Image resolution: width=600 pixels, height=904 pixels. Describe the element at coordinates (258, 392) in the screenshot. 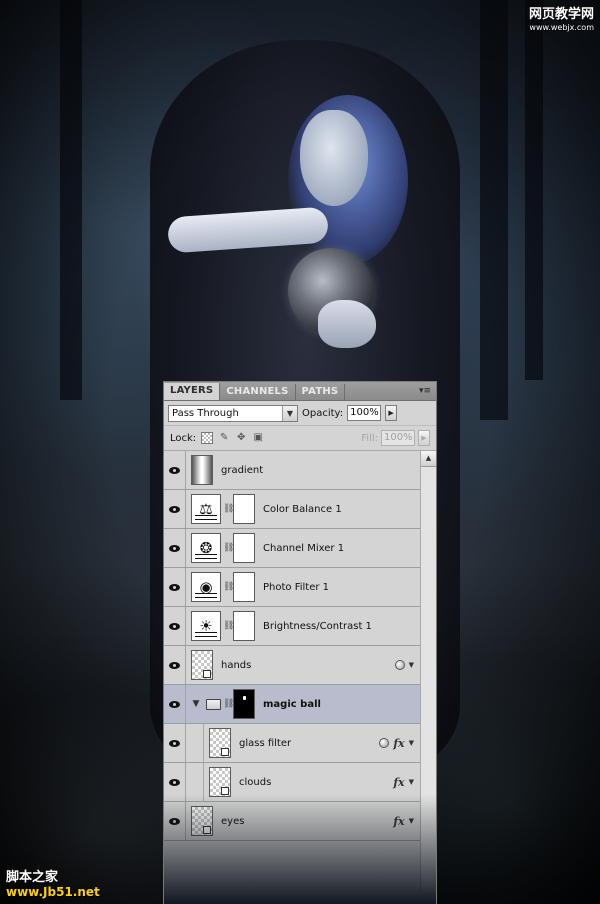

I see `tab-channels: CHANNELS` at that location.